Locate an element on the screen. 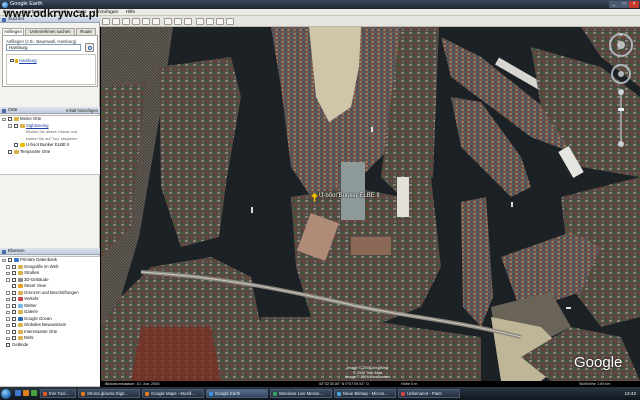 The width and height of the screenshot is (640, 400). google-earth-task-icon is located at coordinates (211, 394).